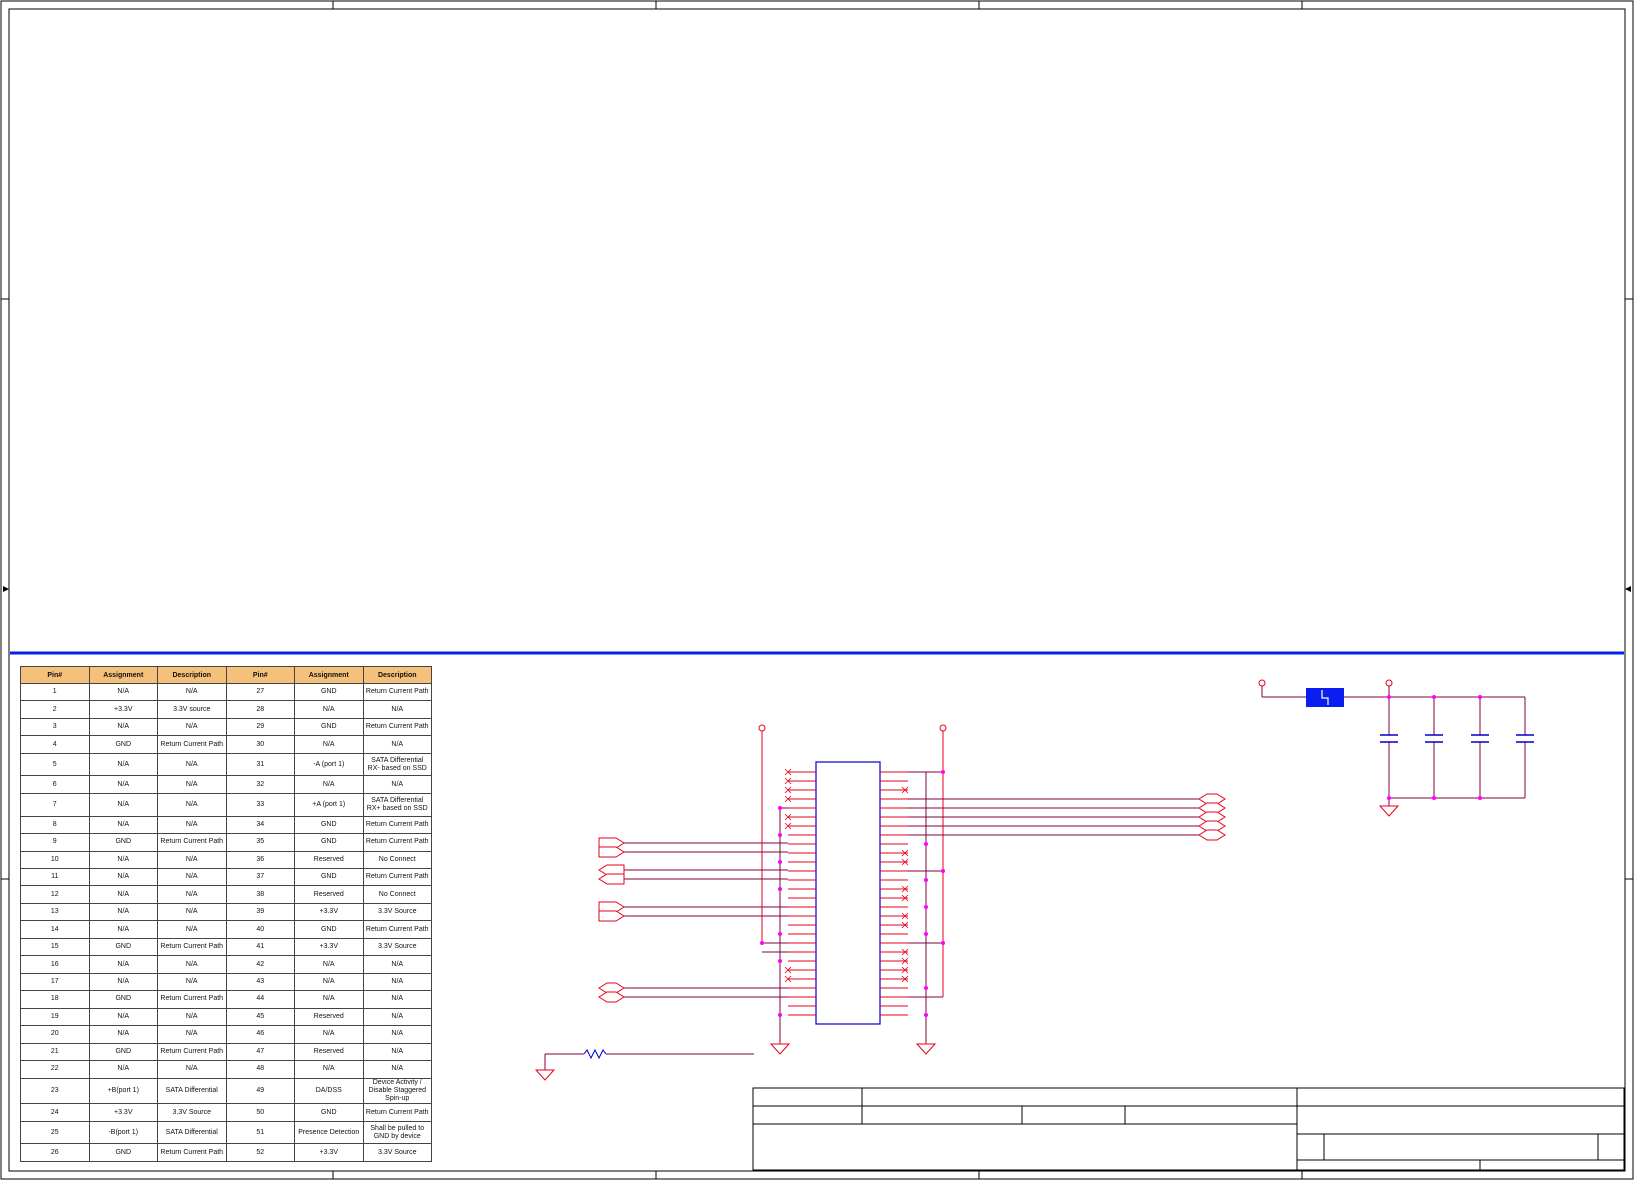 Image resolution: width=1634 pixels, height=1180 pixels. What do you see at coordinates (260, 859) in the screenshot?
I see `cell-pin-right: 36` at bounding box center [260, 859].